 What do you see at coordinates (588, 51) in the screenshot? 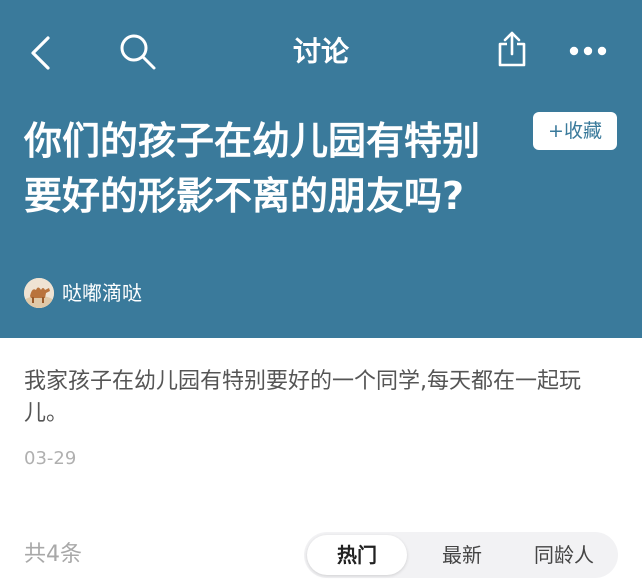
I see `more-icon` at bounding box center [588, 51].